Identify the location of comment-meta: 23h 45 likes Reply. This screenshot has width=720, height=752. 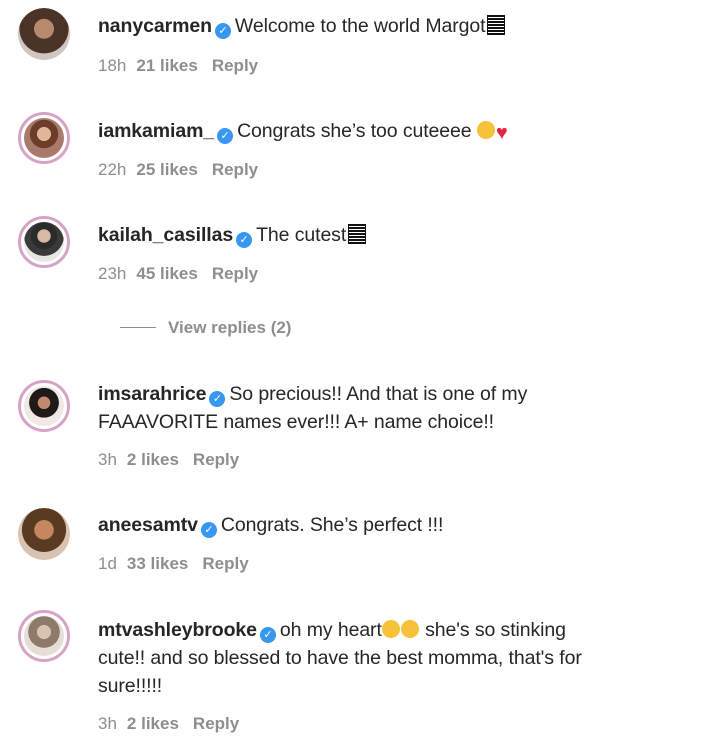
(185, 274).